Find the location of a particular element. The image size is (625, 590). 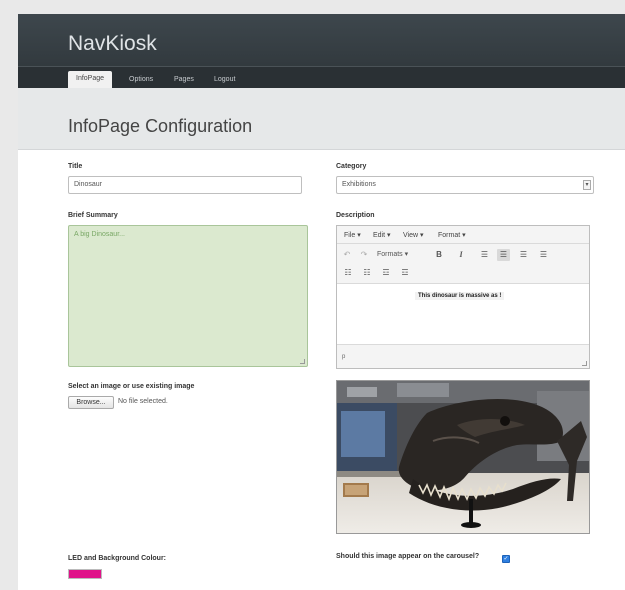

menu-file: File ▾ is located at coordinates (352, 235).